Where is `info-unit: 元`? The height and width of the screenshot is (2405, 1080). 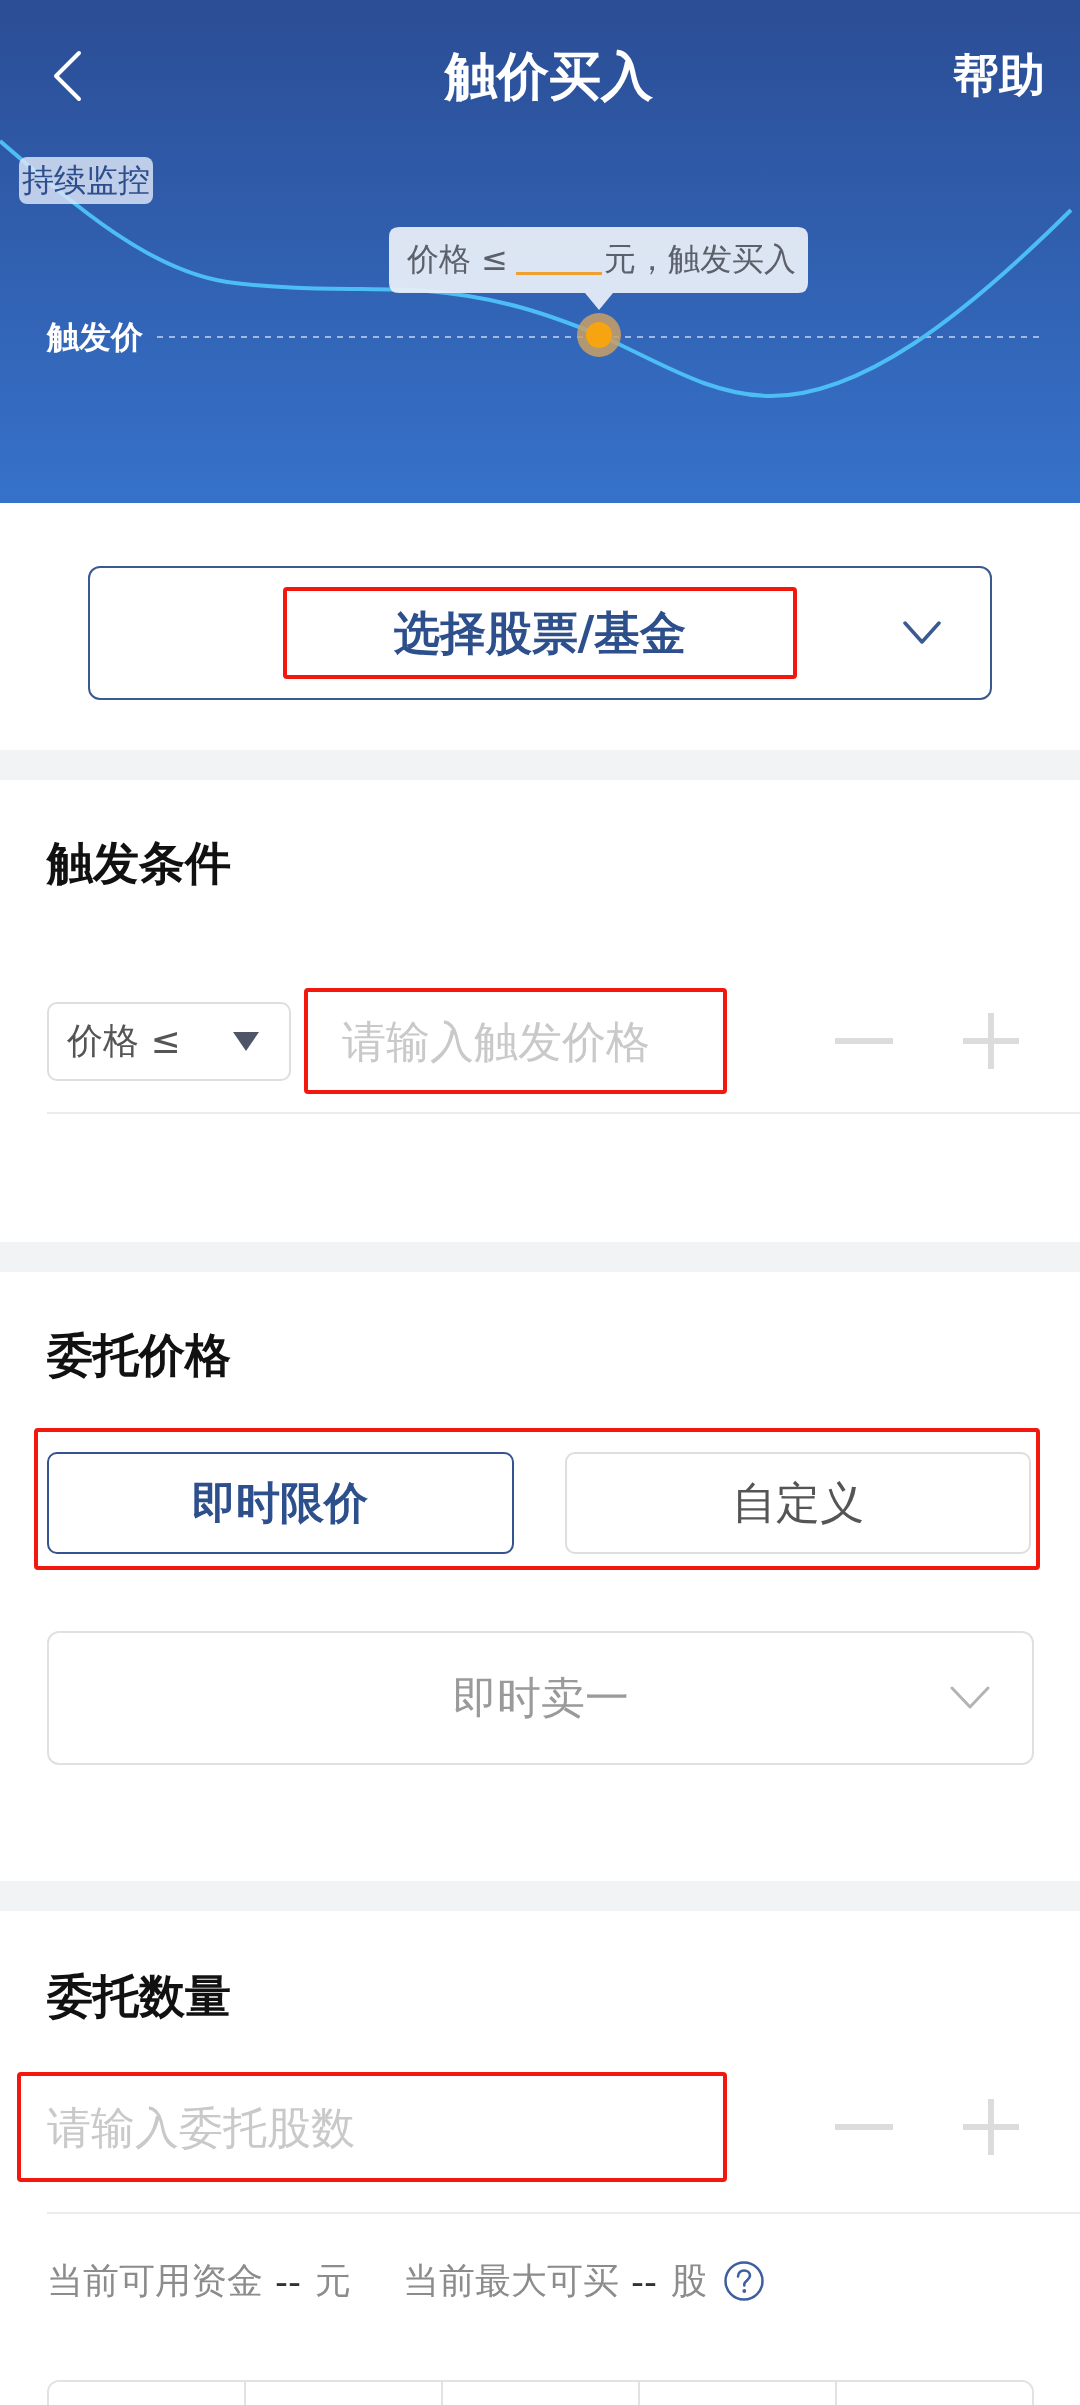 info-unit: 元 is located at coordinates (333, 2280).